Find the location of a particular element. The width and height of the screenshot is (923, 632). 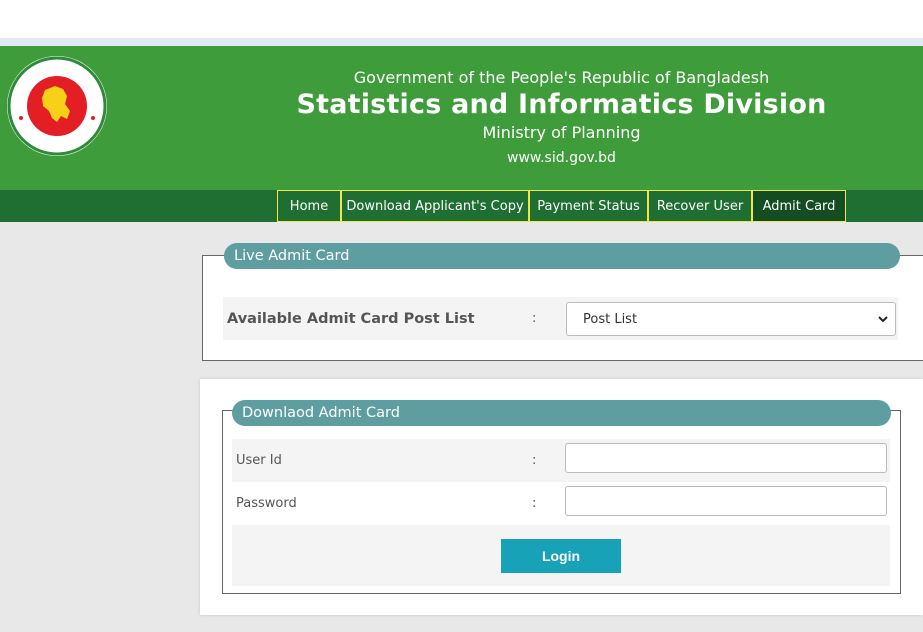

nav-home: Home is located at coordinates (309, 206).